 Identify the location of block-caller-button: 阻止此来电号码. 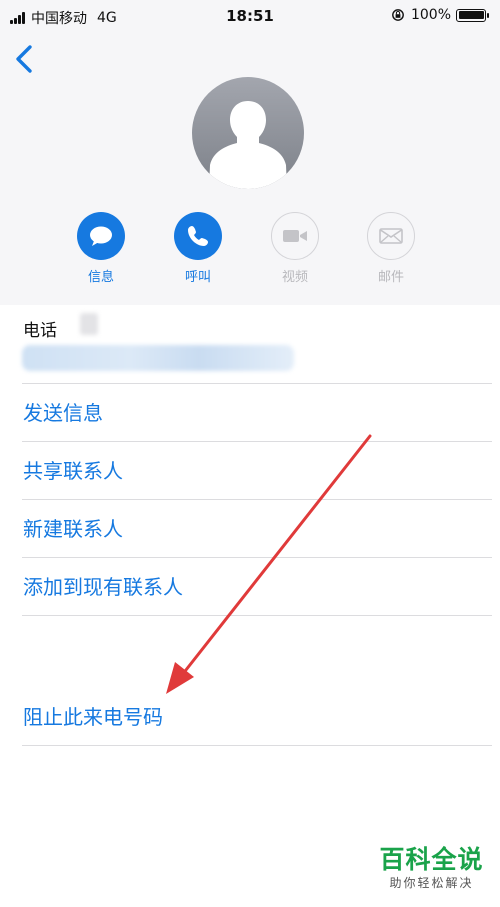
(93, 717).